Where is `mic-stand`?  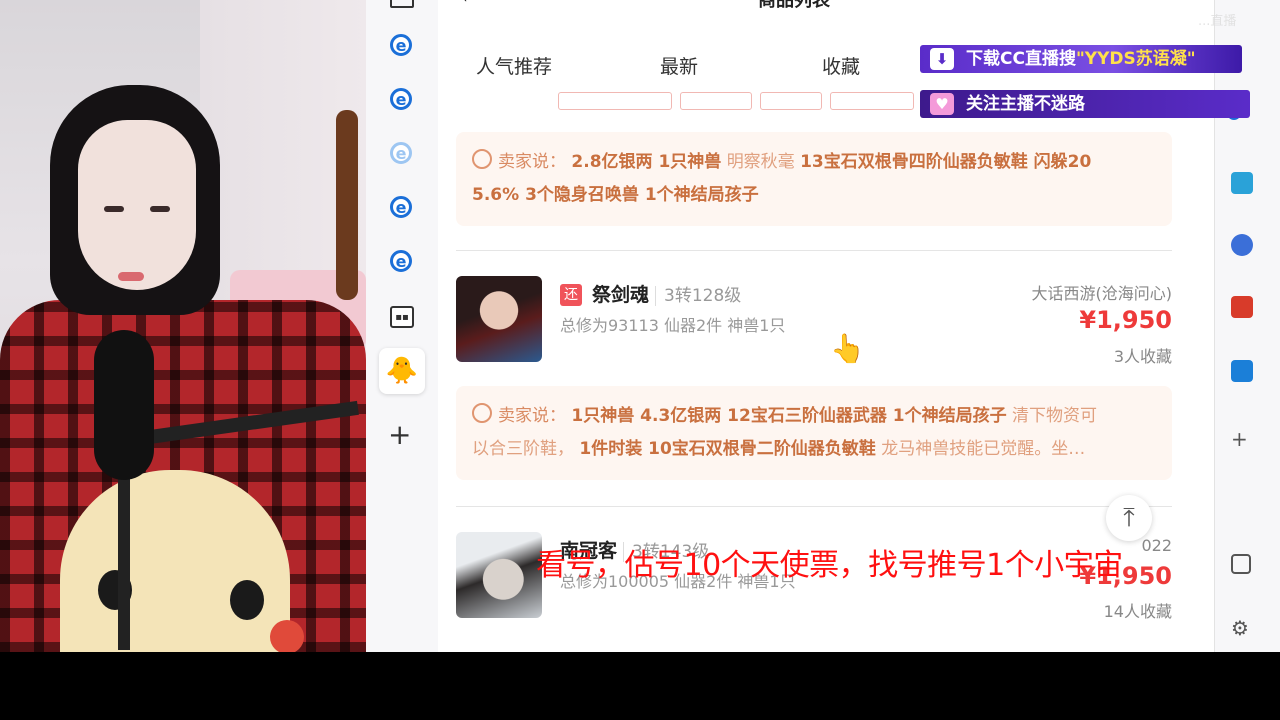
mic-stand is located at coordinates (124, 560).